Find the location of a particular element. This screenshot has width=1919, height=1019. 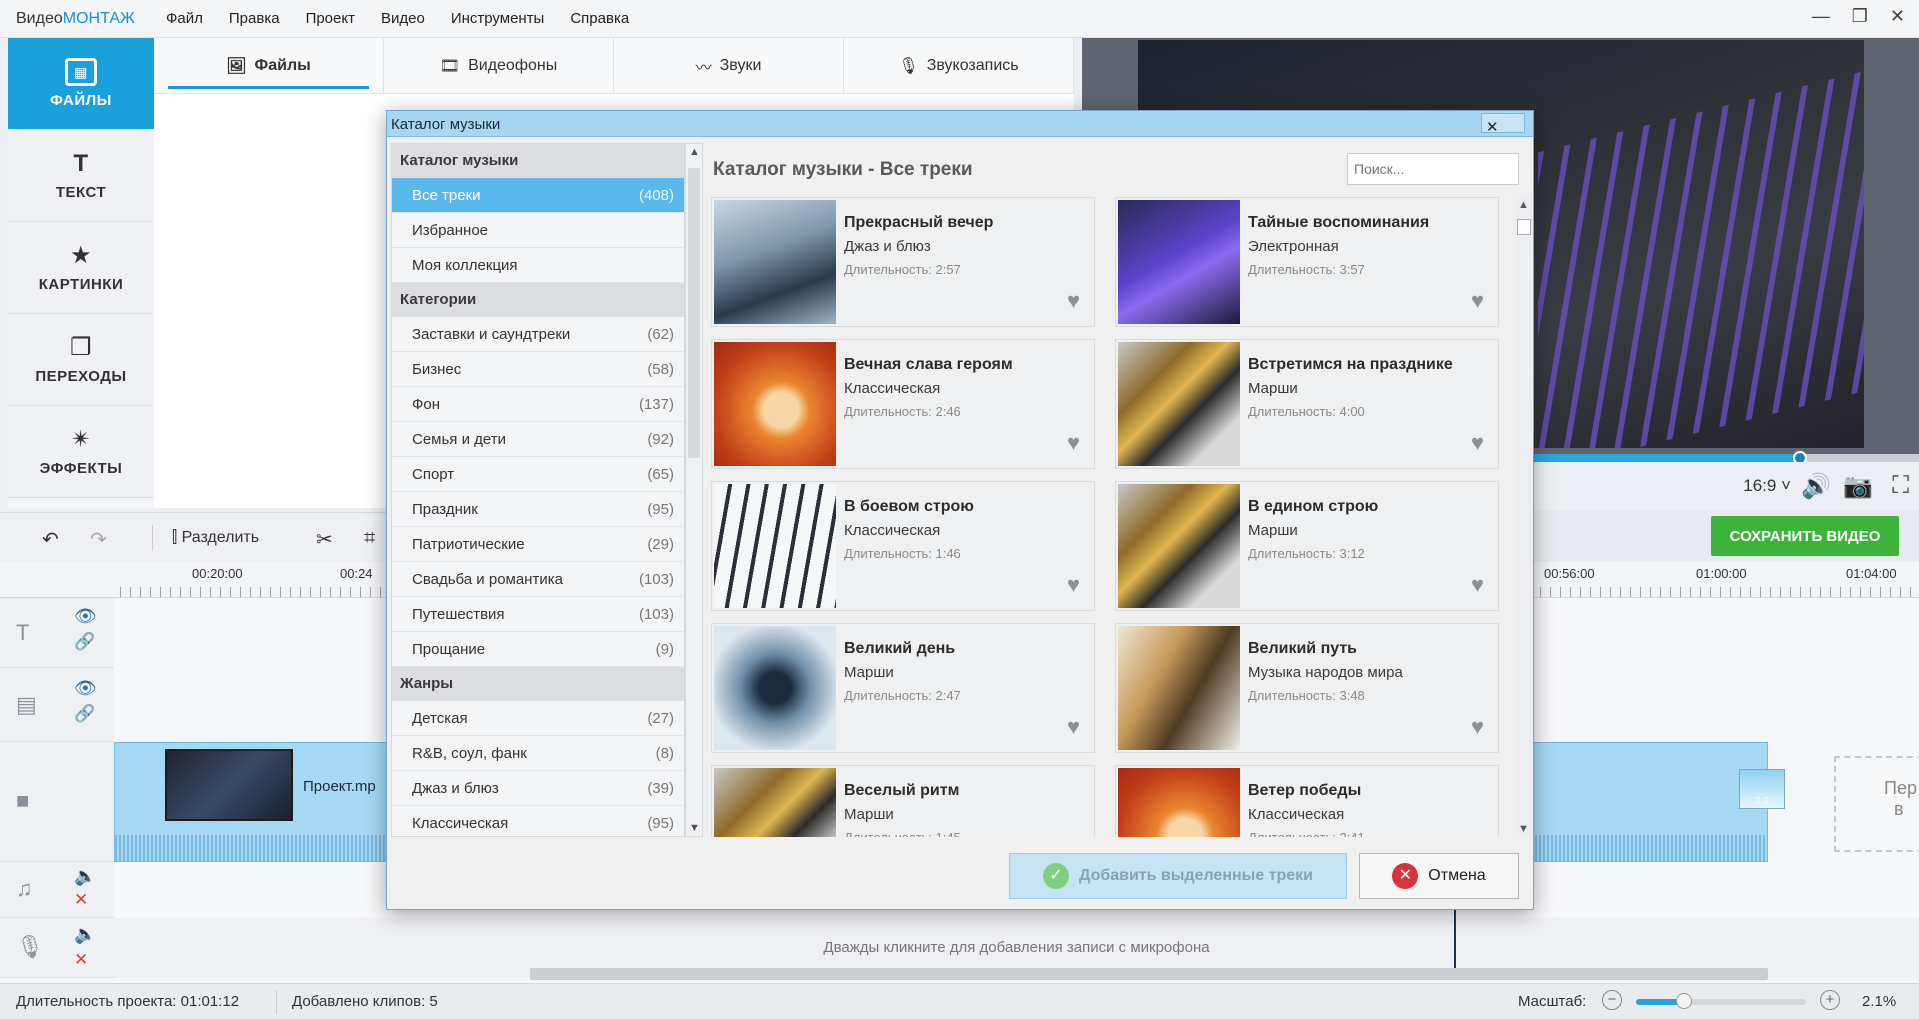

scissors-icon: ✂ is located at coordinates (324, 539).